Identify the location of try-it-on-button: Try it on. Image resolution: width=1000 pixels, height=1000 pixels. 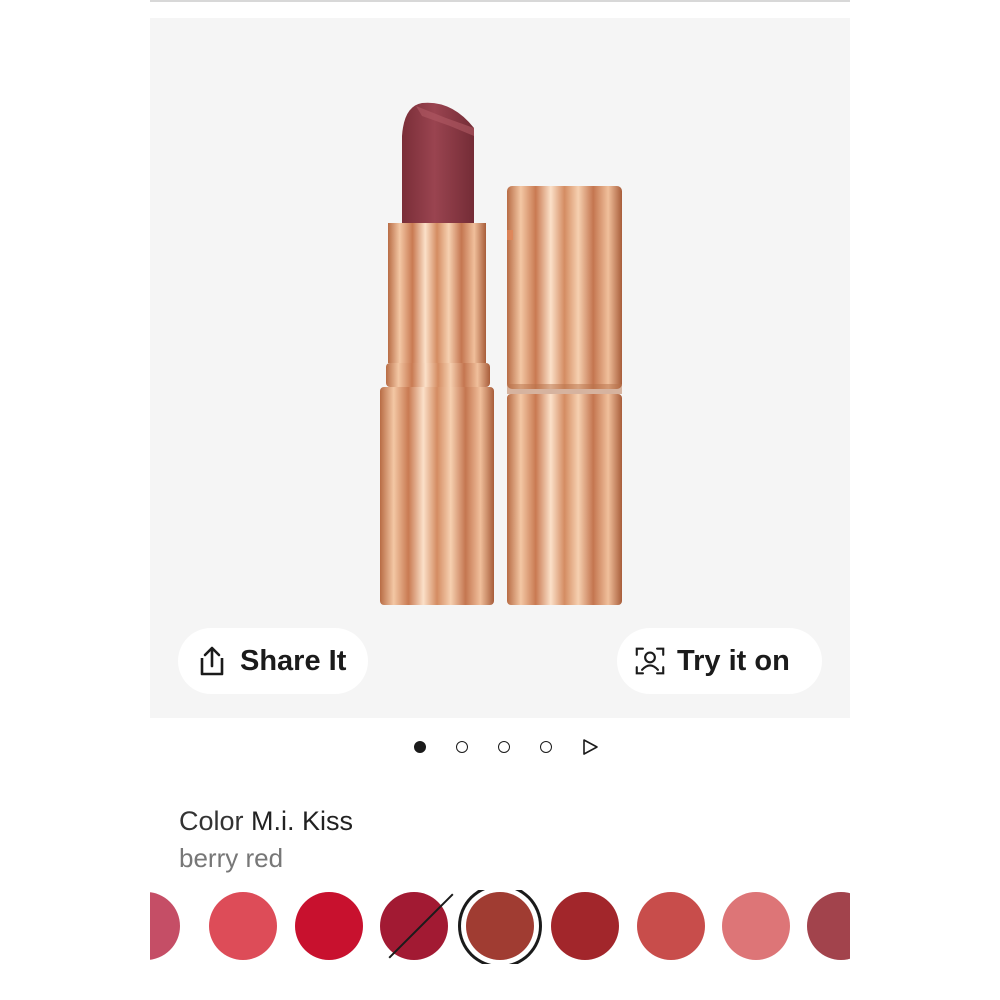
(719, 661).